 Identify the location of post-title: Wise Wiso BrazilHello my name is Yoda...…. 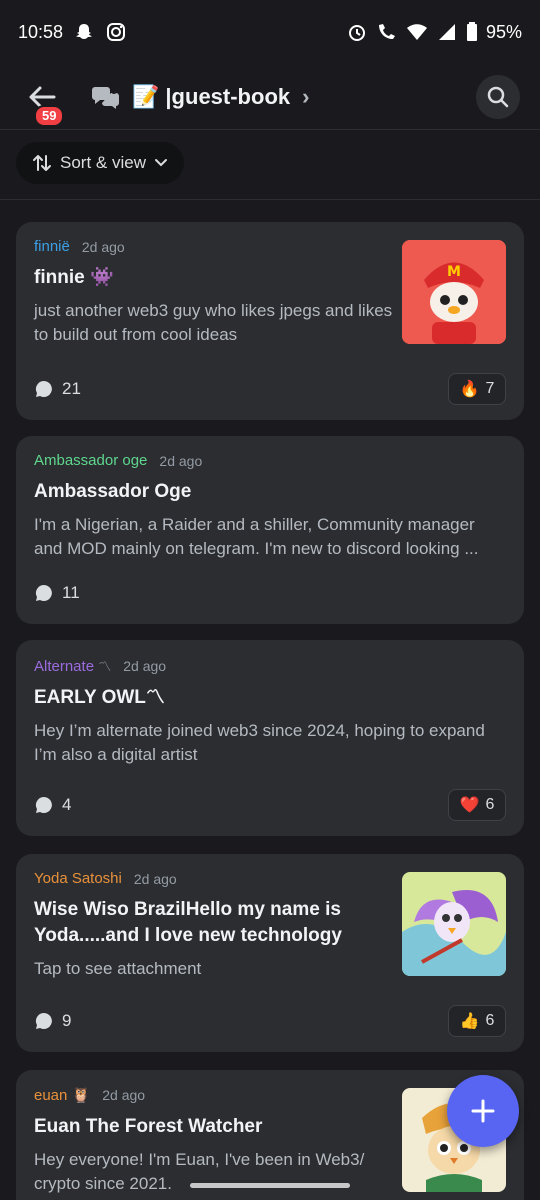
(188, 922).